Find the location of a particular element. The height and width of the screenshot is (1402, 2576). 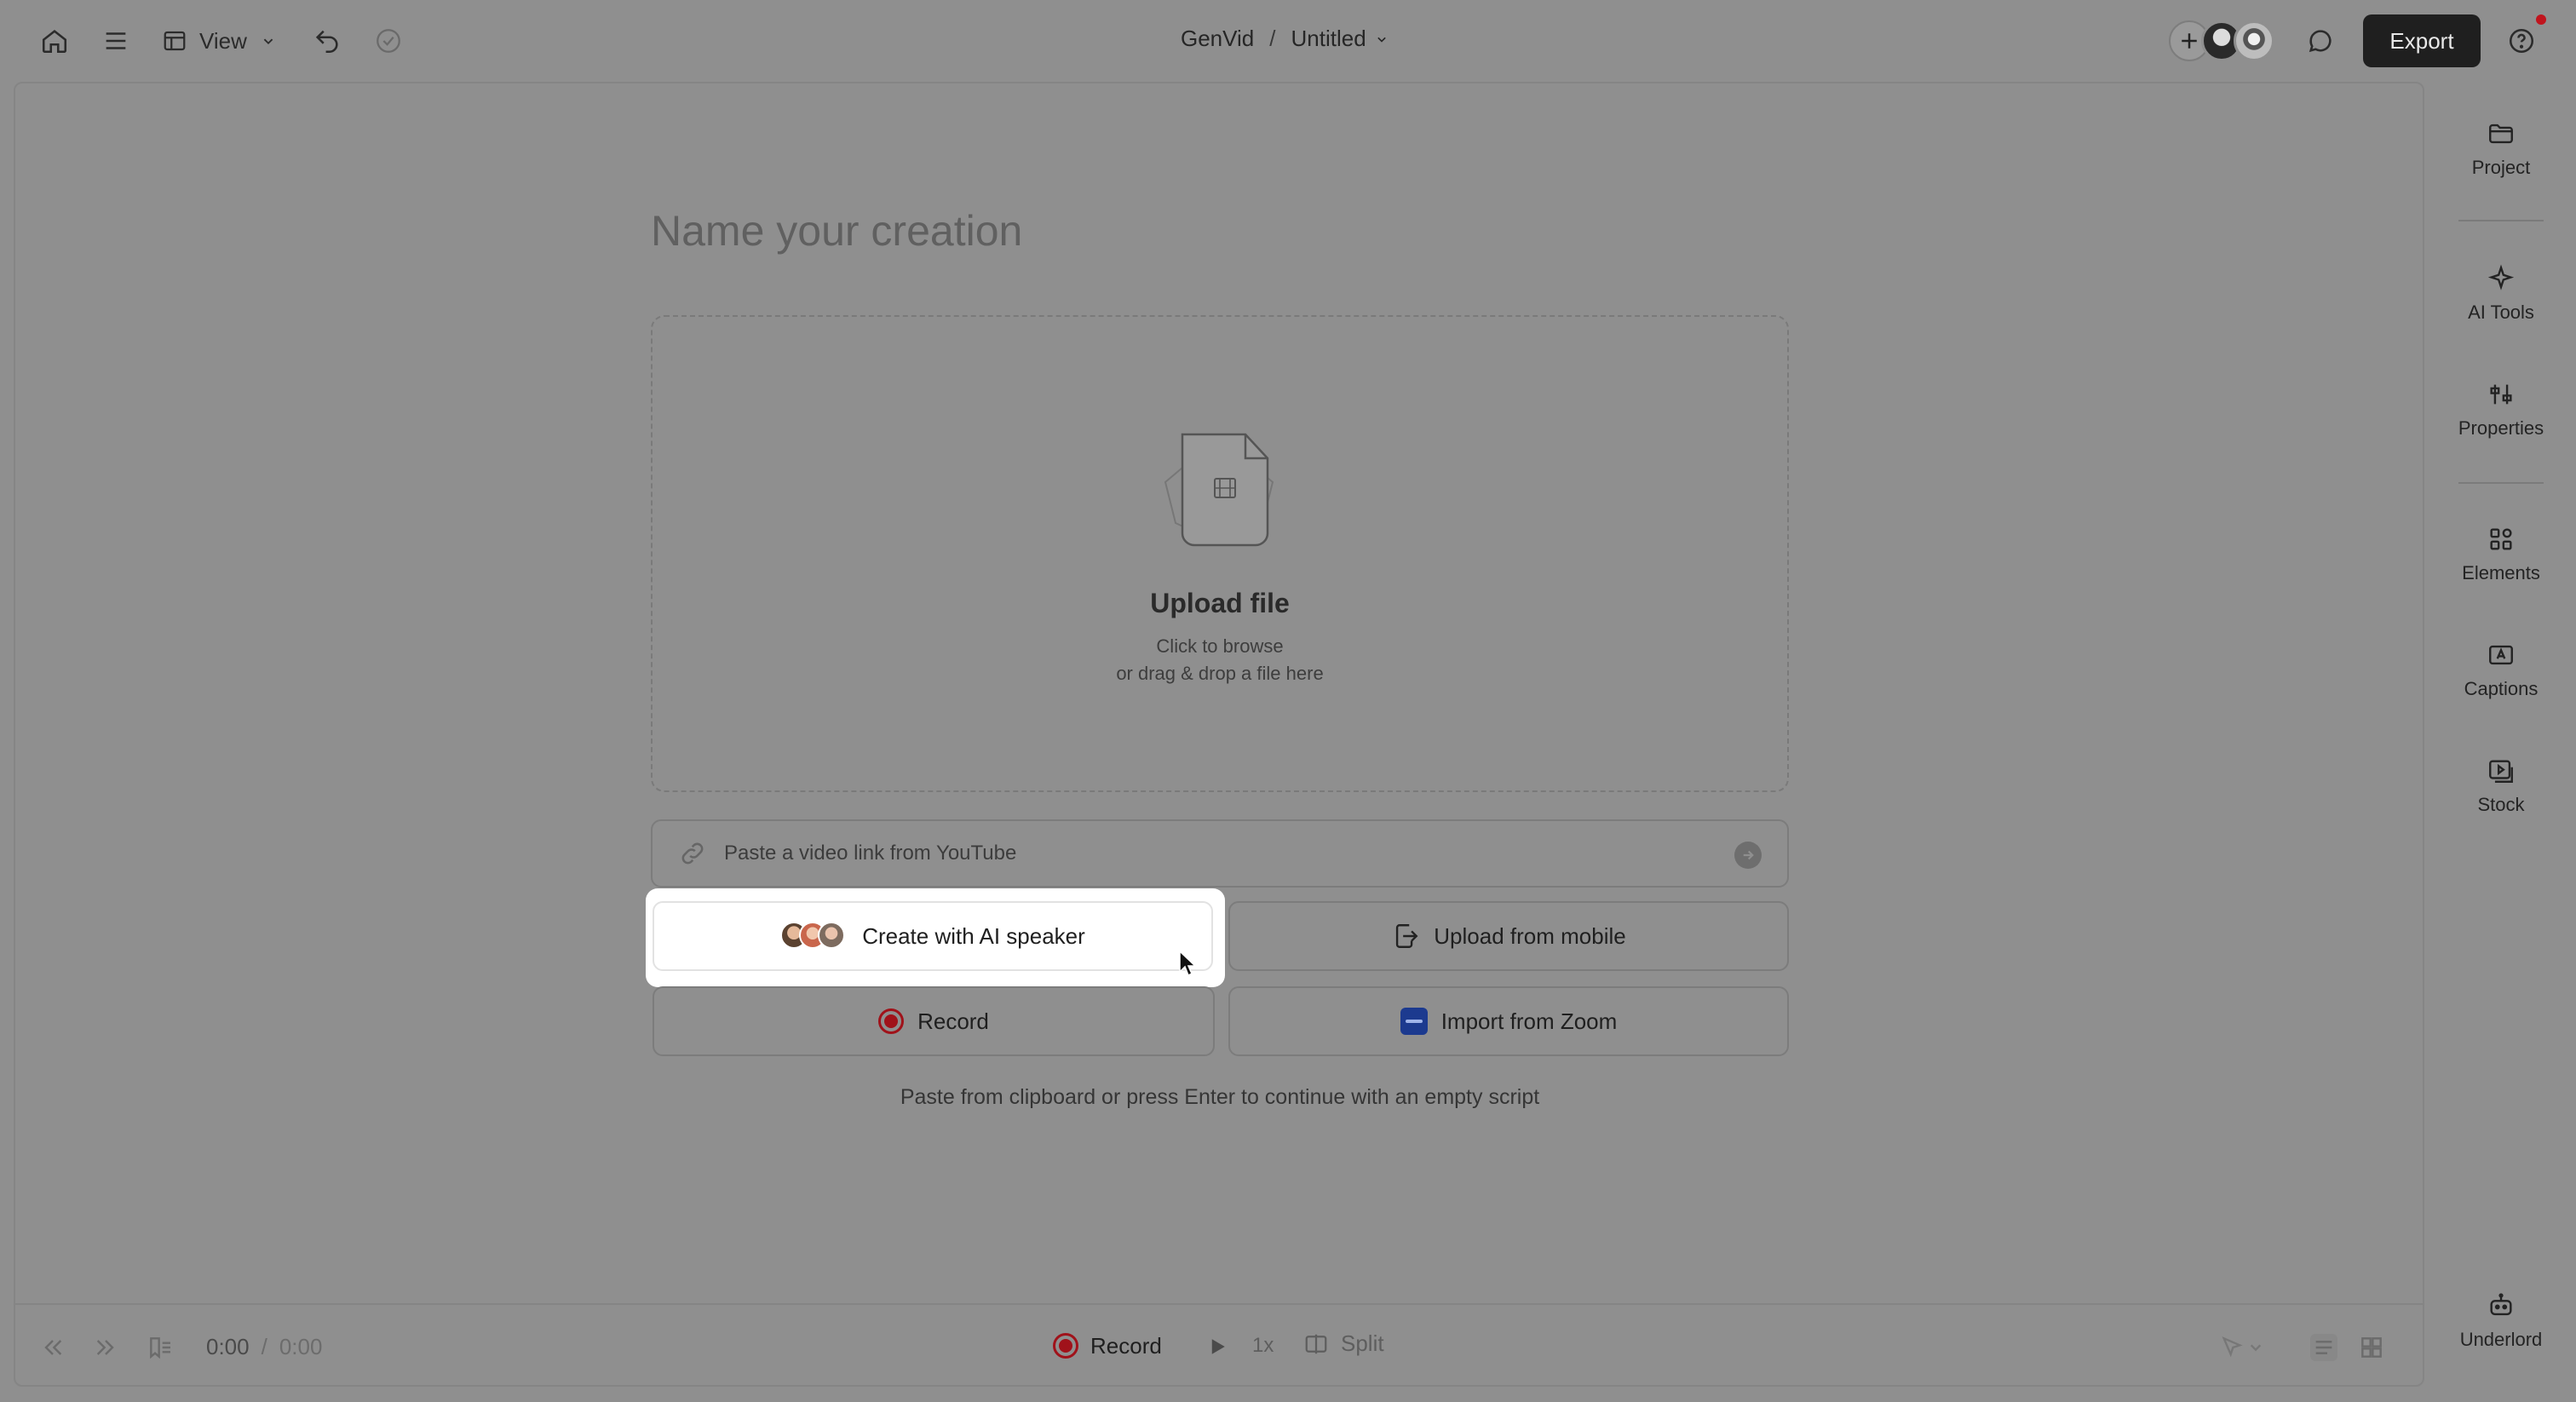

arrow-right-icon is located at coordinates (1749, 855).